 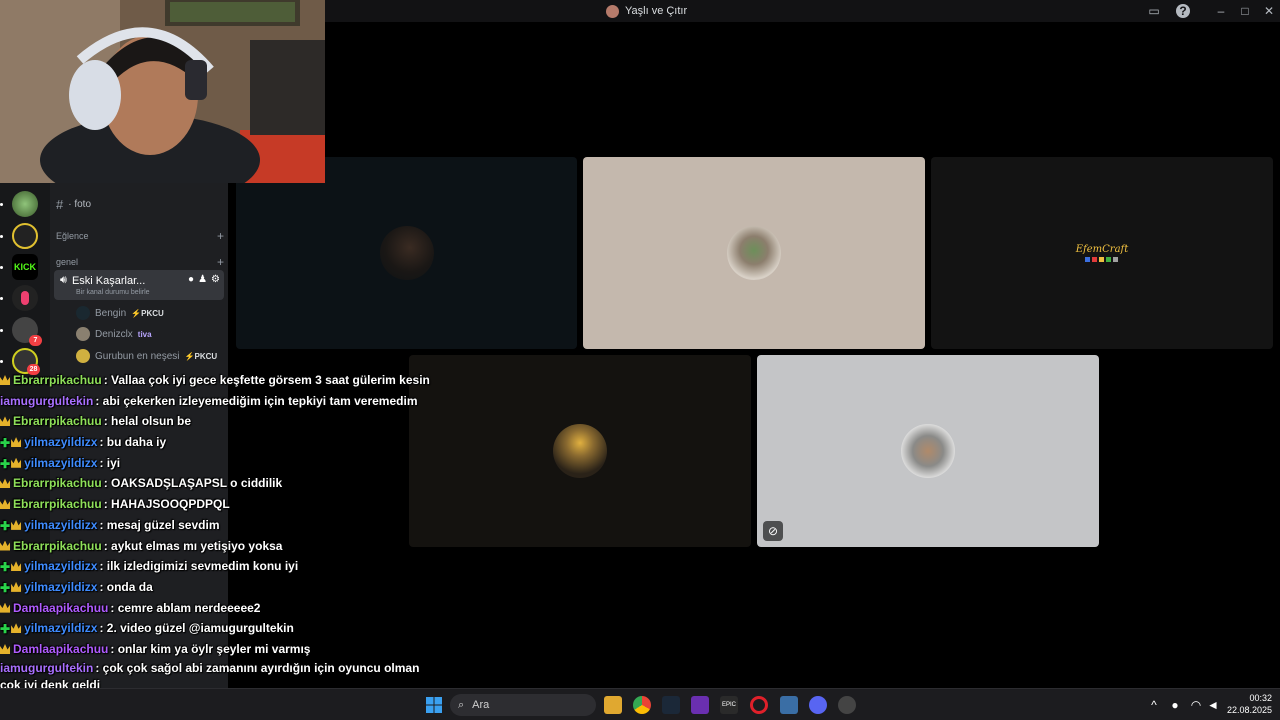 I want to click on server-icon: 7, so click(x=27, y=331).